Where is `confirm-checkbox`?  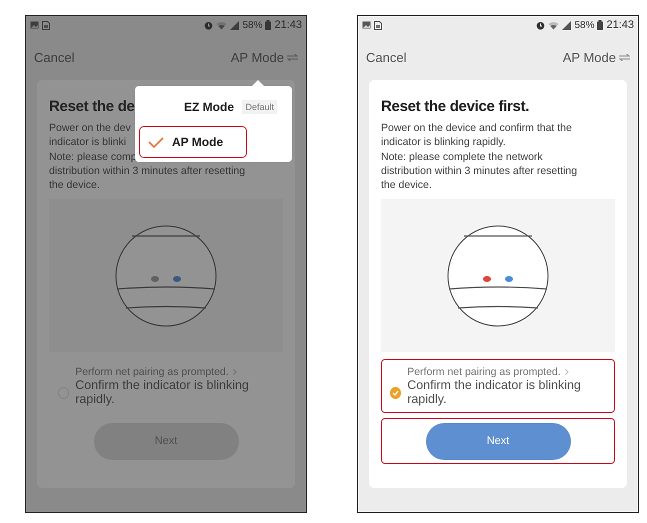
confirm-checkbox is located at coordinates (396, 393).